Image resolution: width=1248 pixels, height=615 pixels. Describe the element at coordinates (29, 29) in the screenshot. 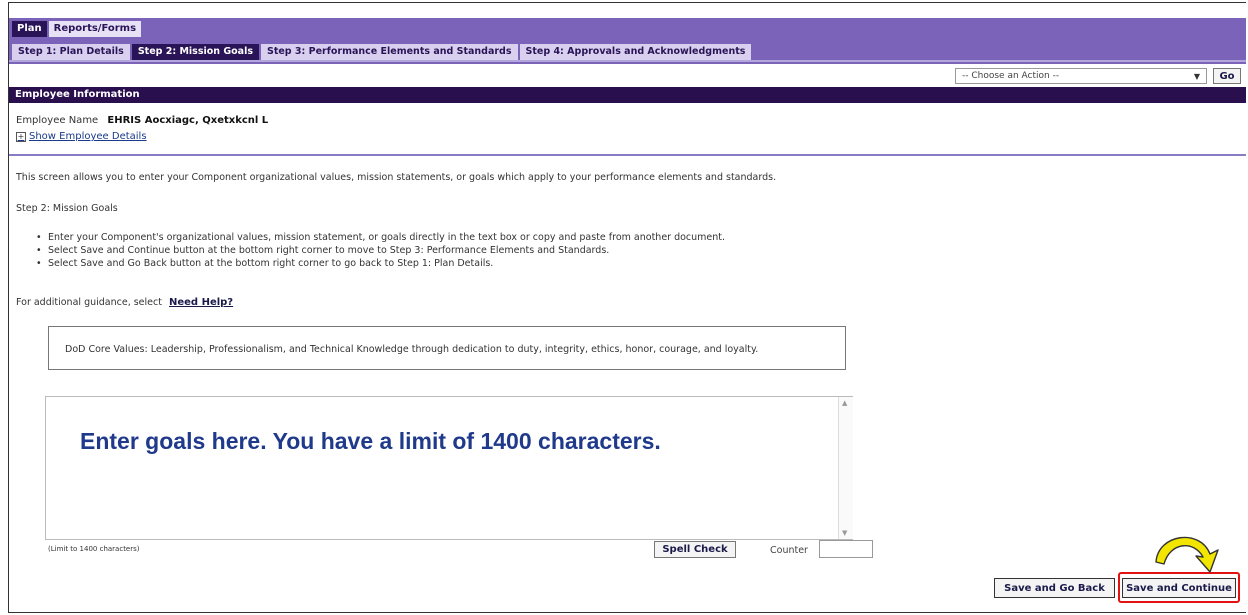

I see `tab-plan: Plan` at that location.